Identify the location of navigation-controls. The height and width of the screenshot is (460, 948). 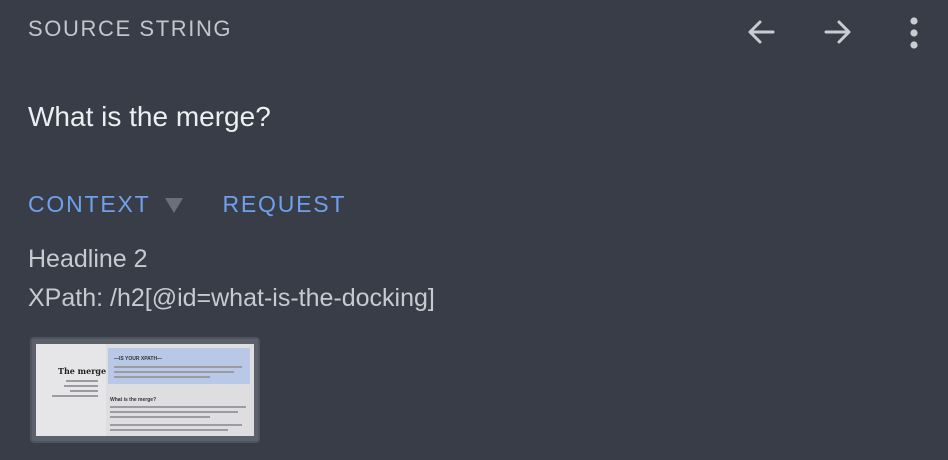
(832, 32).